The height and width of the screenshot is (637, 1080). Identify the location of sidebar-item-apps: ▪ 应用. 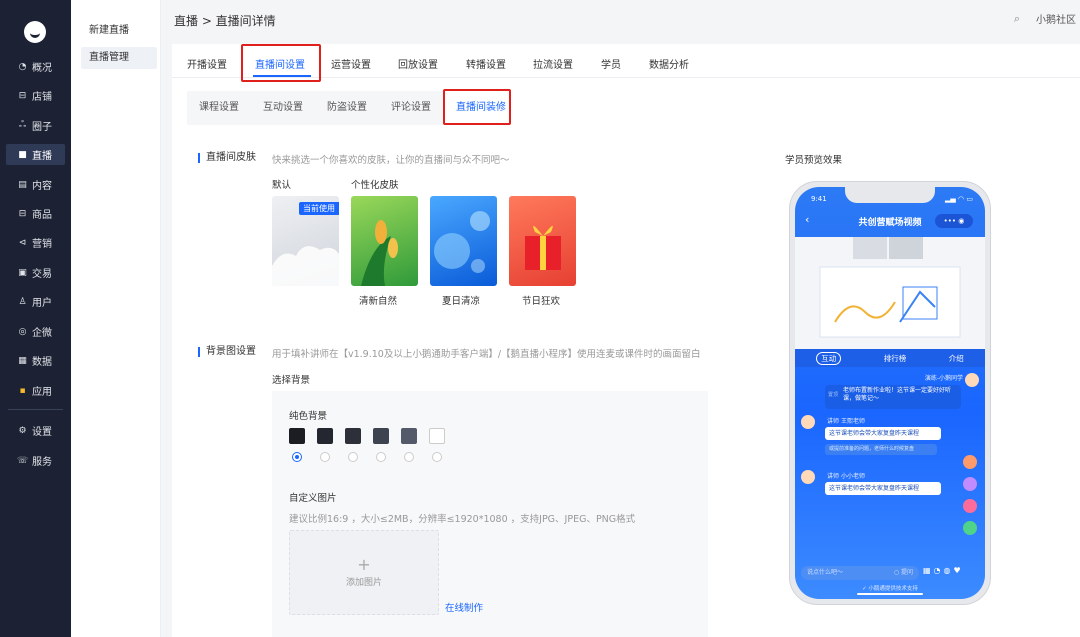
(35, 390).